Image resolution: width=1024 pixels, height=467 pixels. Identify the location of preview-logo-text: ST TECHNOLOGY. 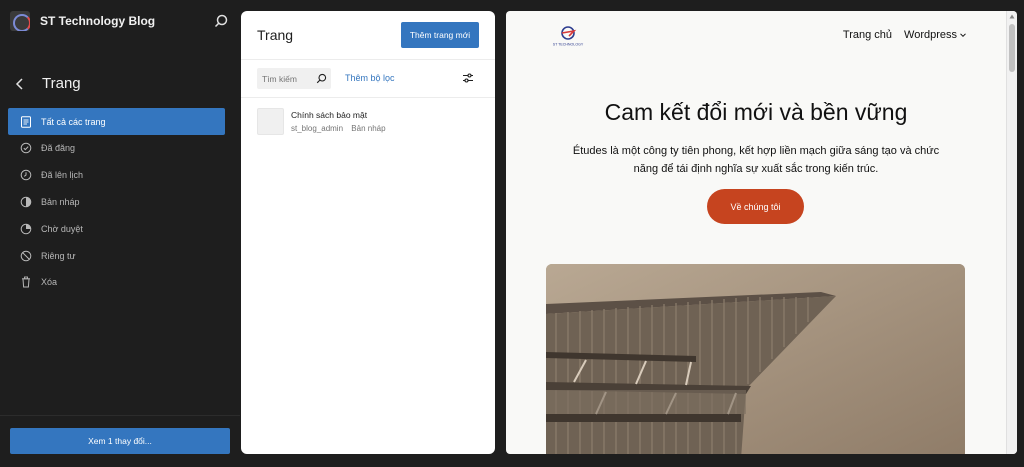
(568, 45).